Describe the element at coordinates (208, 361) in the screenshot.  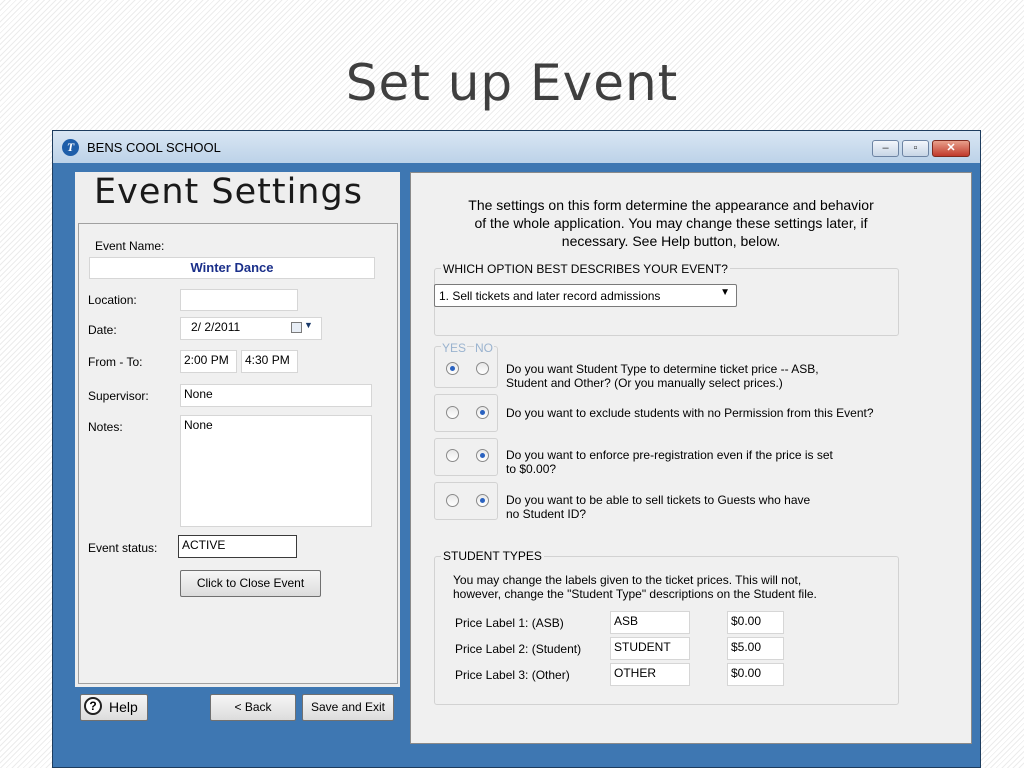
I see `from-time-field: 2:00 PM` at that location.